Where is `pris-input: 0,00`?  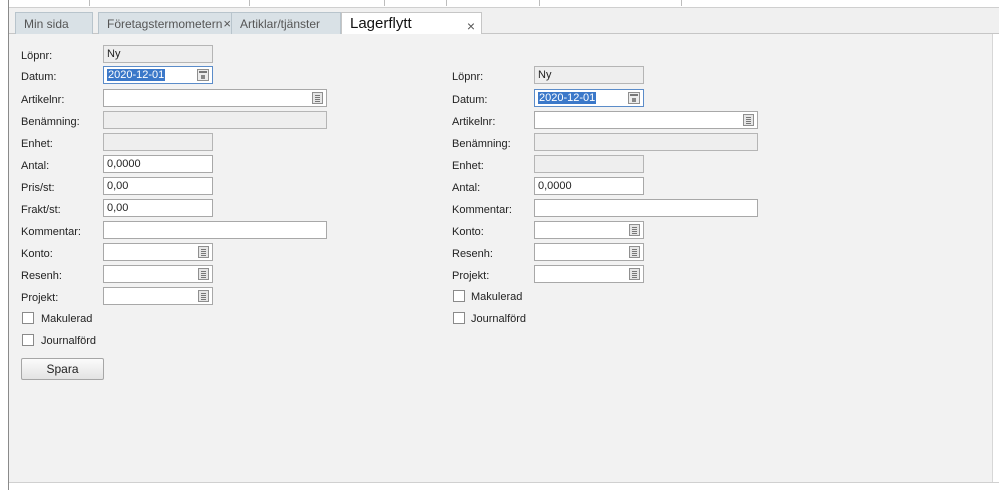 pris-input: 0,00 is located at coordinates (158, 186).